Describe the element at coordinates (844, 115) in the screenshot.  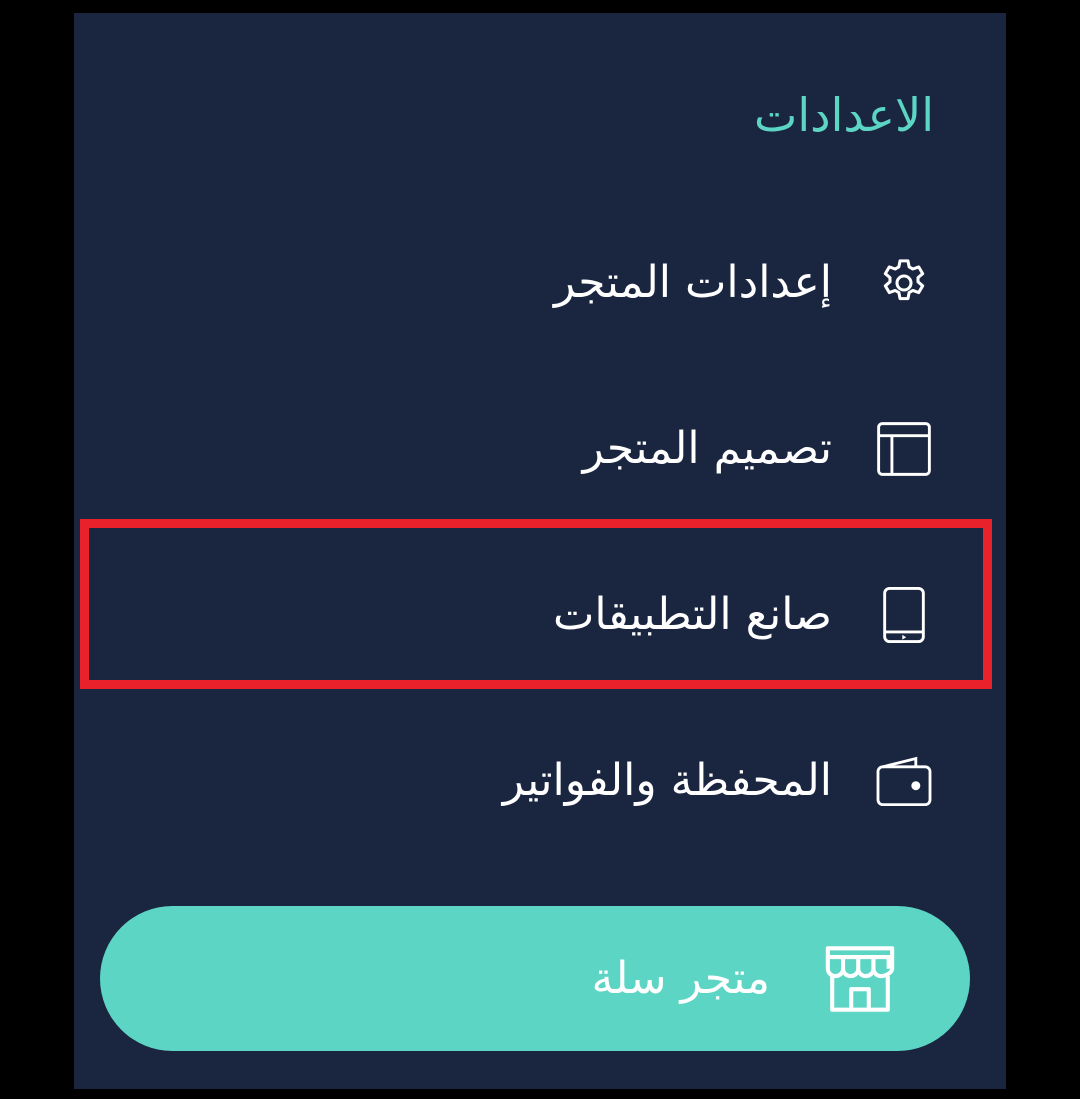
I see `section-title: الاعدادات` at that location.